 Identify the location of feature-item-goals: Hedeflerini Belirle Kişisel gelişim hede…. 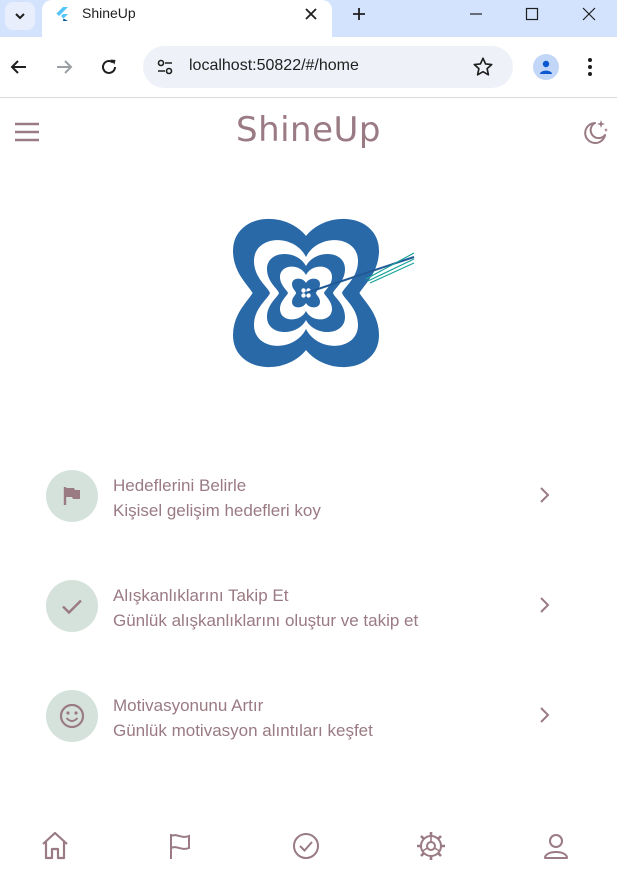
(306, 500).